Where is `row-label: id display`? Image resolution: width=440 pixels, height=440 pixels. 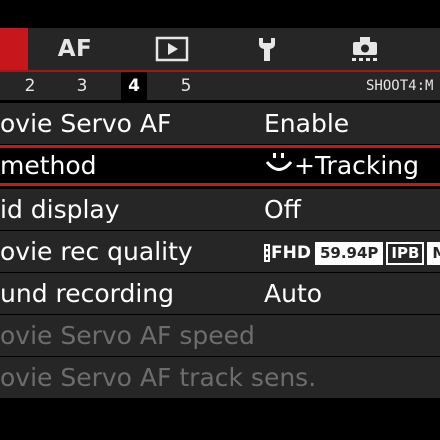 row-label: id display is located at coordinates (60, 209).